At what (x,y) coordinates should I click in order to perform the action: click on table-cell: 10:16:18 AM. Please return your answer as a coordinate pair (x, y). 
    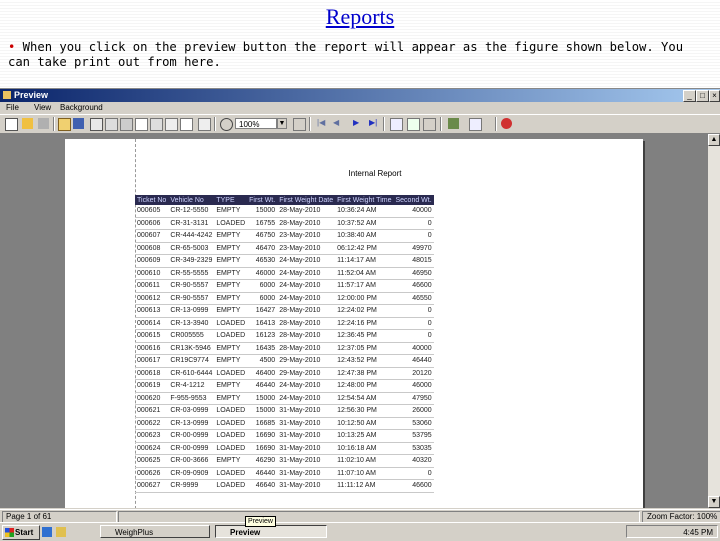
    Looking at the image, I should click on (364, 448).